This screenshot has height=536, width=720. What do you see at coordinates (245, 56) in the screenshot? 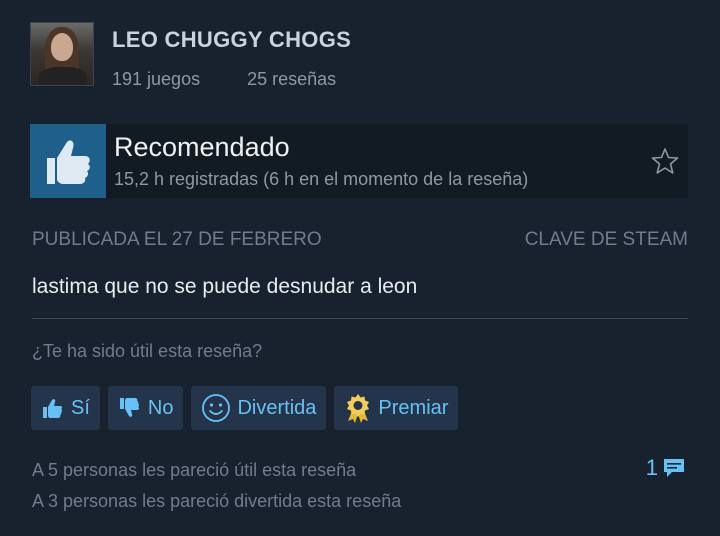
I see `user-meta: LEO CHUGGY CHOGS 191 juegos 25 reseñas` at bounding box center [245, 56].